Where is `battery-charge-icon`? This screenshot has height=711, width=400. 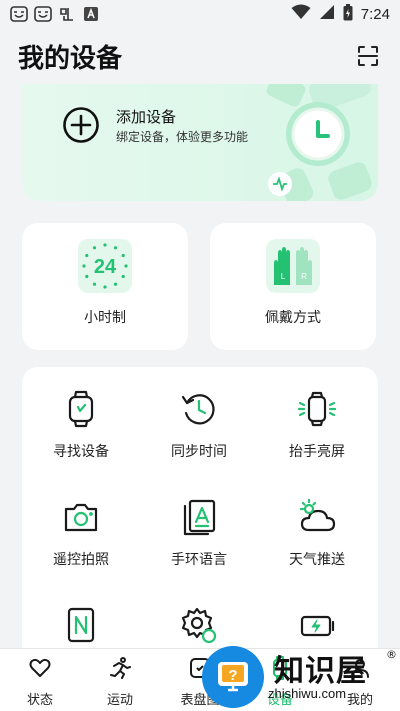 battery-charge-icon is located at coordinates (317, 625).